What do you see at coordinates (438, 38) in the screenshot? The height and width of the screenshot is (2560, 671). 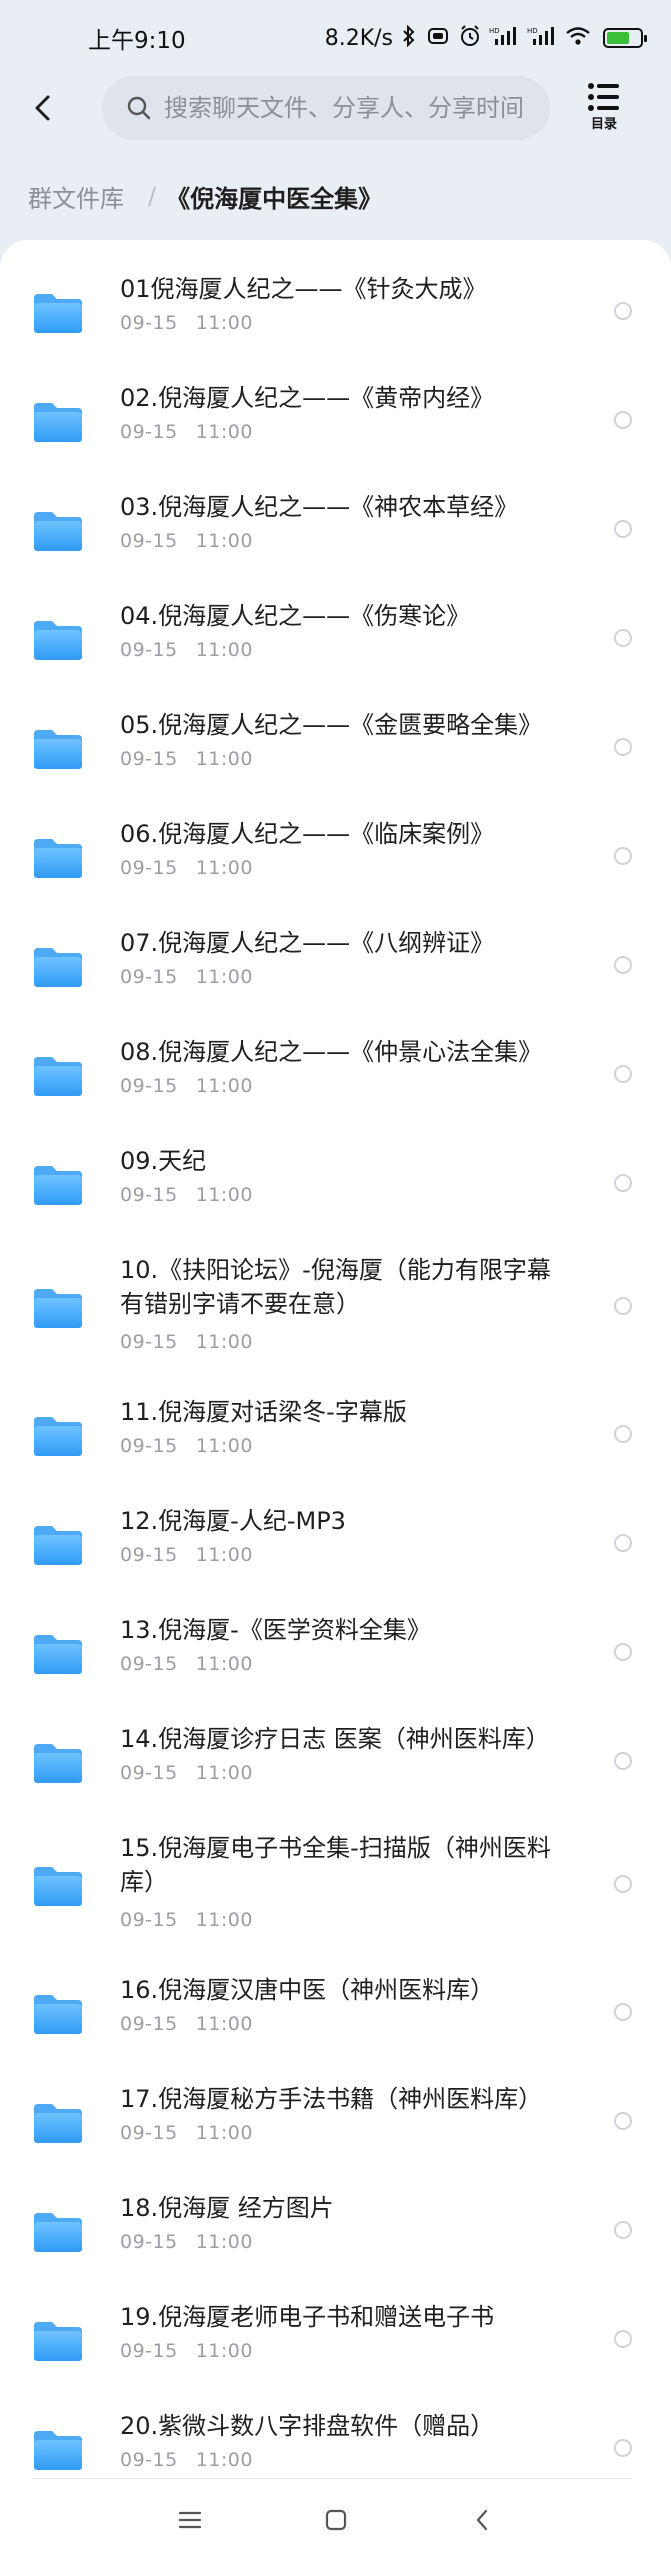 I see `vibrate-icon` at bounding box center [438, 38].